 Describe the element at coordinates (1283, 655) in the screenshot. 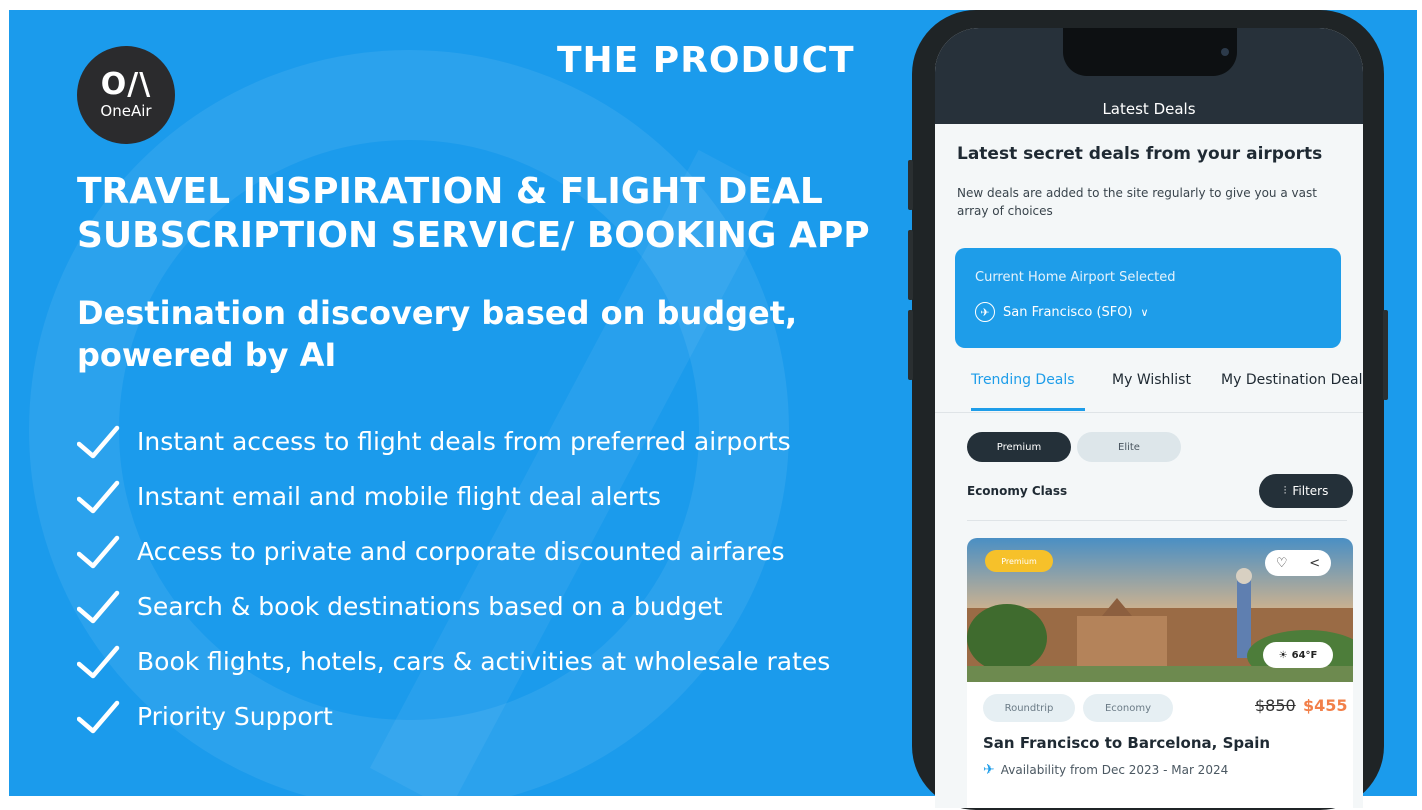

I see `sun-icon: ☀` at that location.